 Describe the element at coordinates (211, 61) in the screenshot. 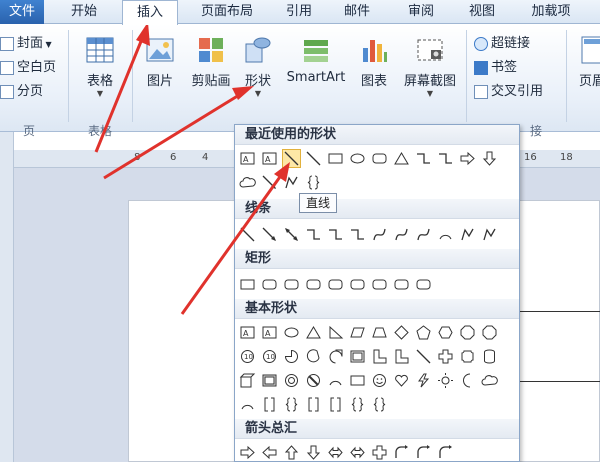

I see `clipart-button: 剪贴画` at that location.